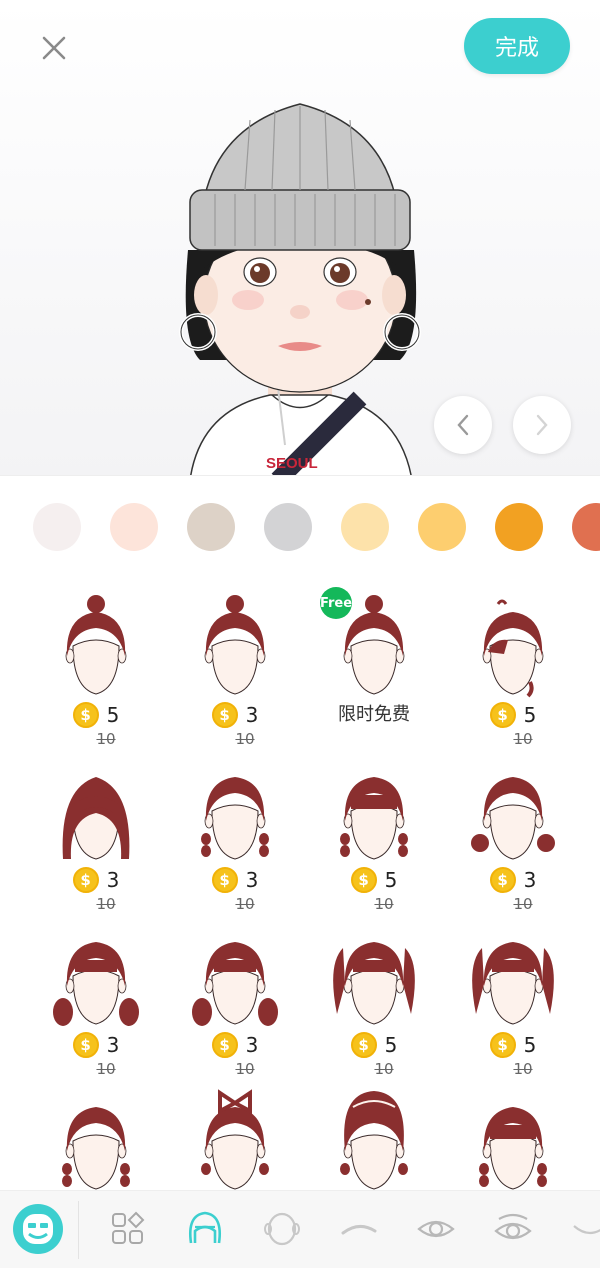 This screenshot has height=1268, width=600. I want to click on tab-eyebrow, so click(359, 1229).